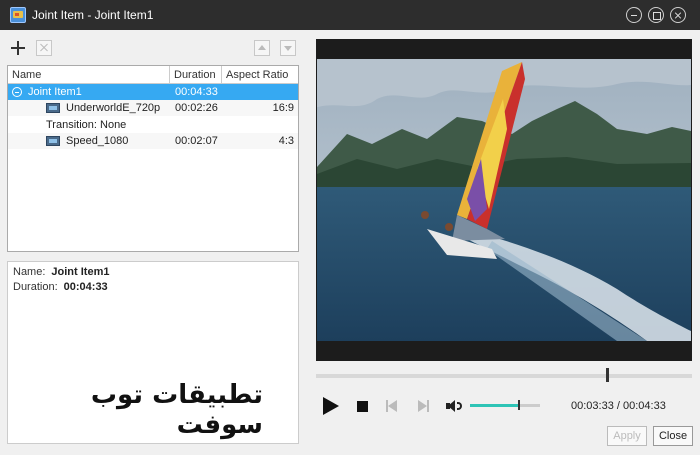 The width and height of the screenshot is (700, 455). What do you see at coordinates (494, 405) in the screenshot?
I see `volume-level` at bounding box center [494, 405].